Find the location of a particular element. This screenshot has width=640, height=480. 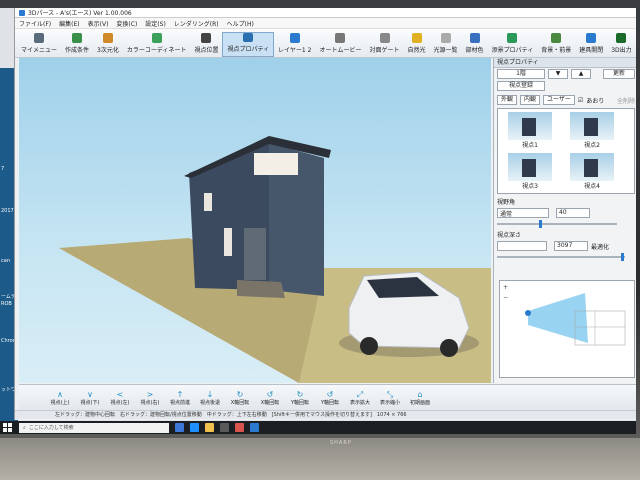

tab-interior: 内観 is located at coordinates (530, 100).